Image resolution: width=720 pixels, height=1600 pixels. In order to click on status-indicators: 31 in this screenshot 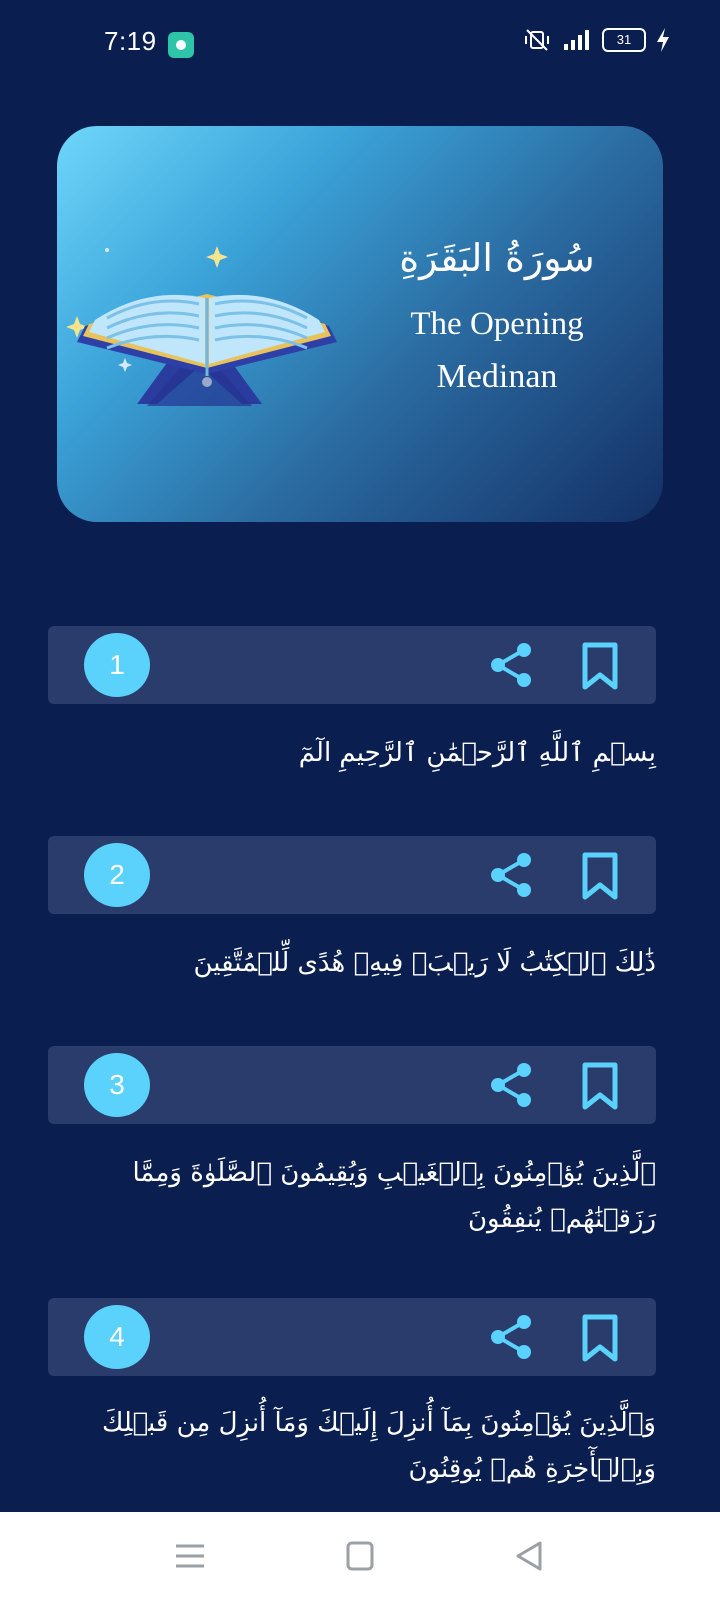, I will do `click(596, 40)`.